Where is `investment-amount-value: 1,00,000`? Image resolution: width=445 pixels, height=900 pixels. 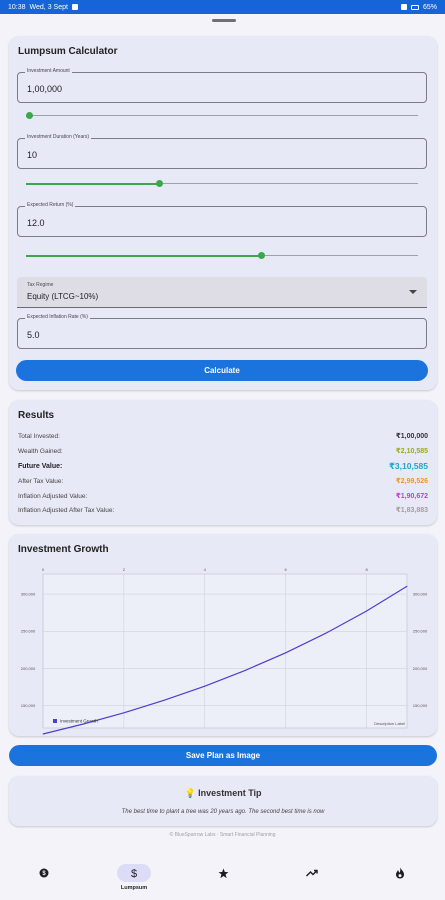
investment-amount-value: 1,00,000 is located at coordinates (45, 89).